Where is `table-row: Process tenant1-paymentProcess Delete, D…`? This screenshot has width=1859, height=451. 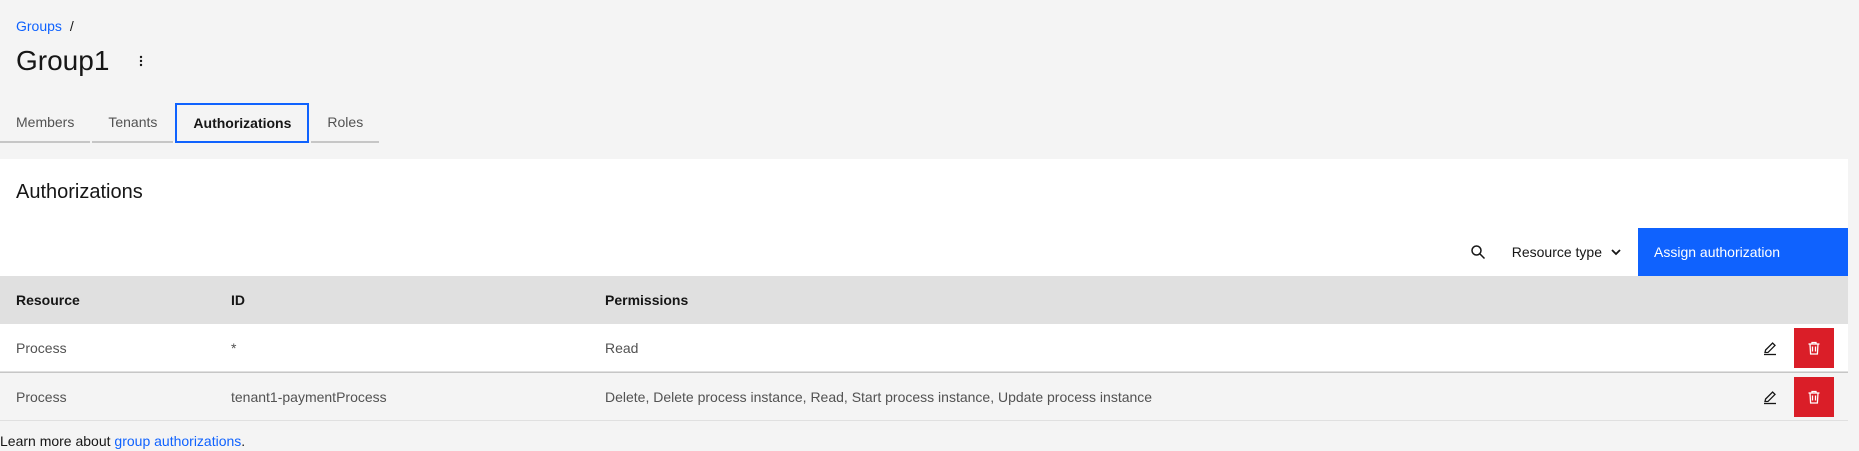
table-row: Process tenant1-paymentProcess Delete, D… is located at coordinates (924, 396).